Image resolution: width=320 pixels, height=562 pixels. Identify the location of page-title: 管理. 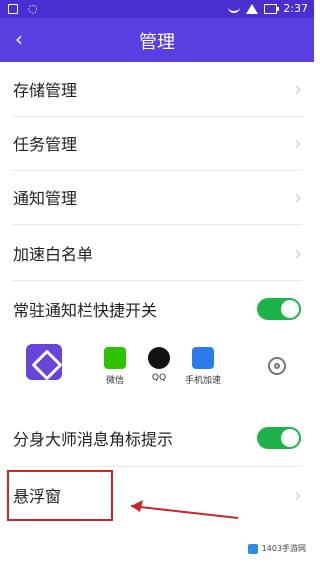
(157, 42).